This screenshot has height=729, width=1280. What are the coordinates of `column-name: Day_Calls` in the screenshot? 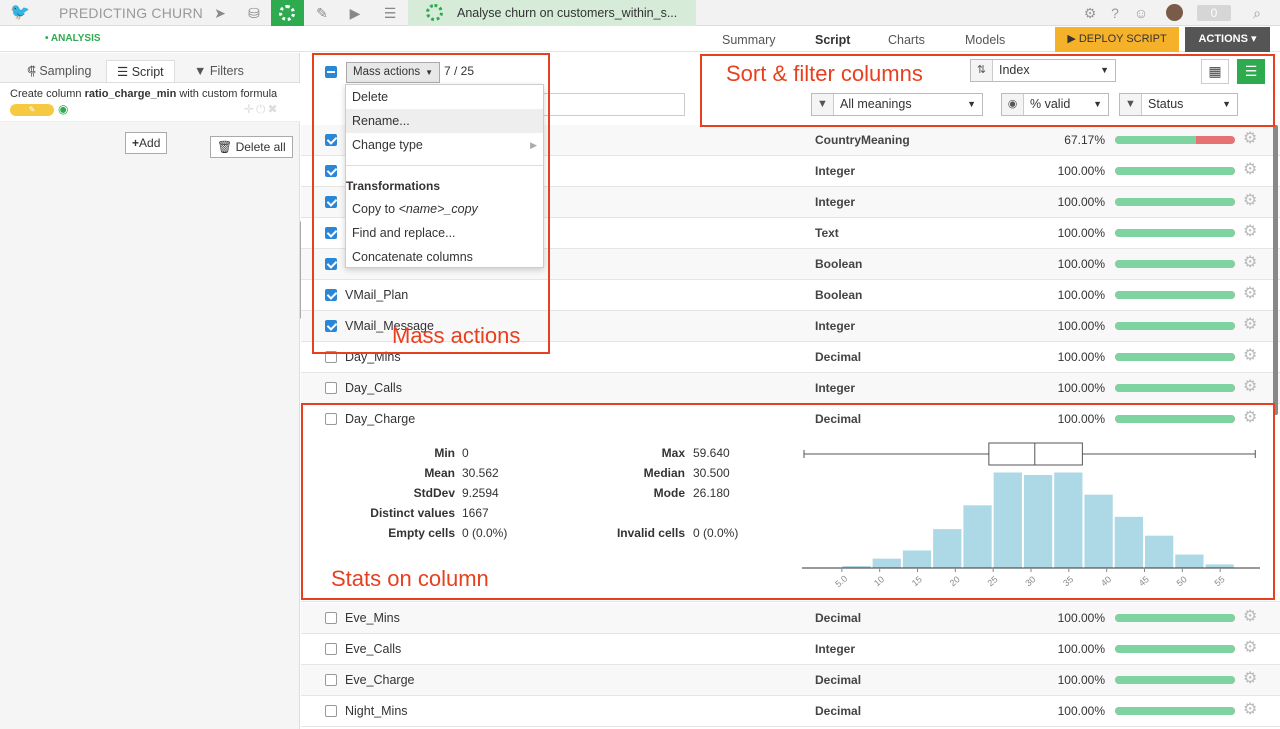 It's located at (373, 388).